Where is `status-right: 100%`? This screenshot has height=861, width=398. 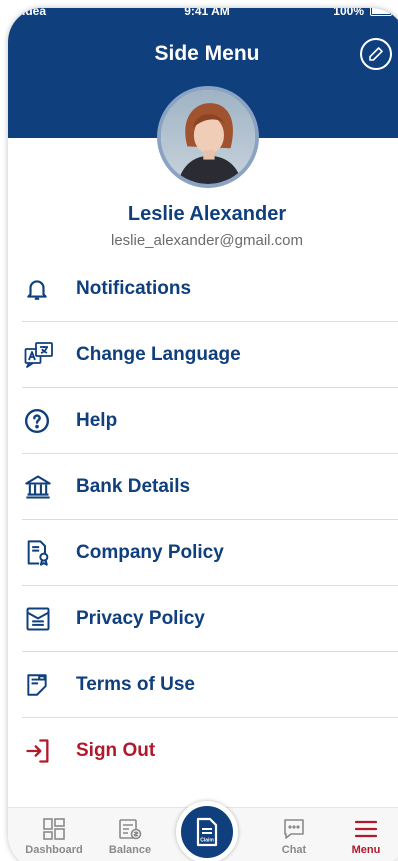
status-right: 100% is located at coordinates (362, 13).